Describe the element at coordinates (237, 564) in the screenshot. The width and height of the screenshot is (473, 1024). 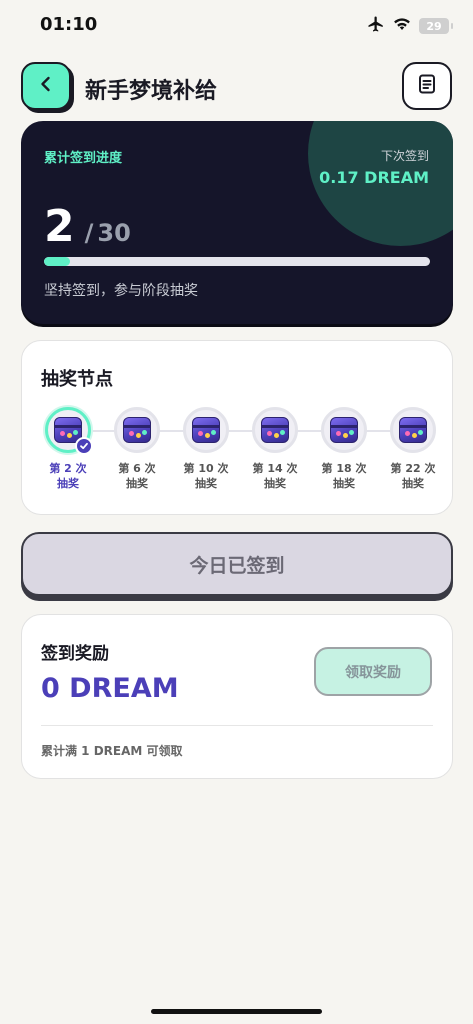
I see `checkin-button: 今日已签到` at that location.